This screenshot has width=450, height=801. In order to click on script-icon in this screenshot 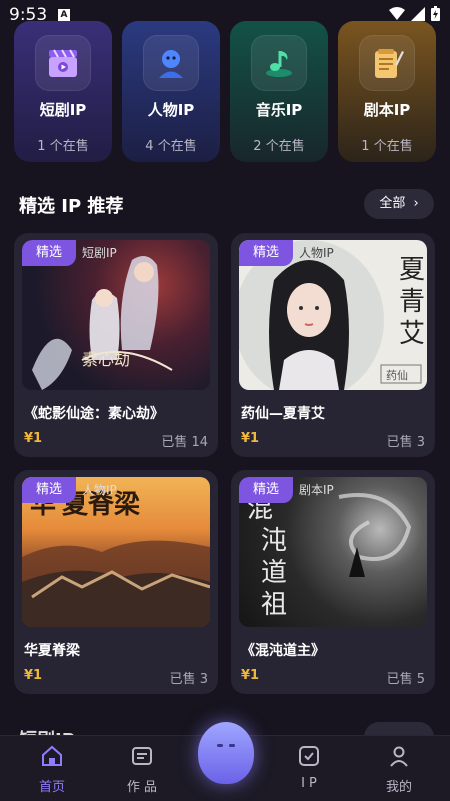, I will do `click(387, 63)`.